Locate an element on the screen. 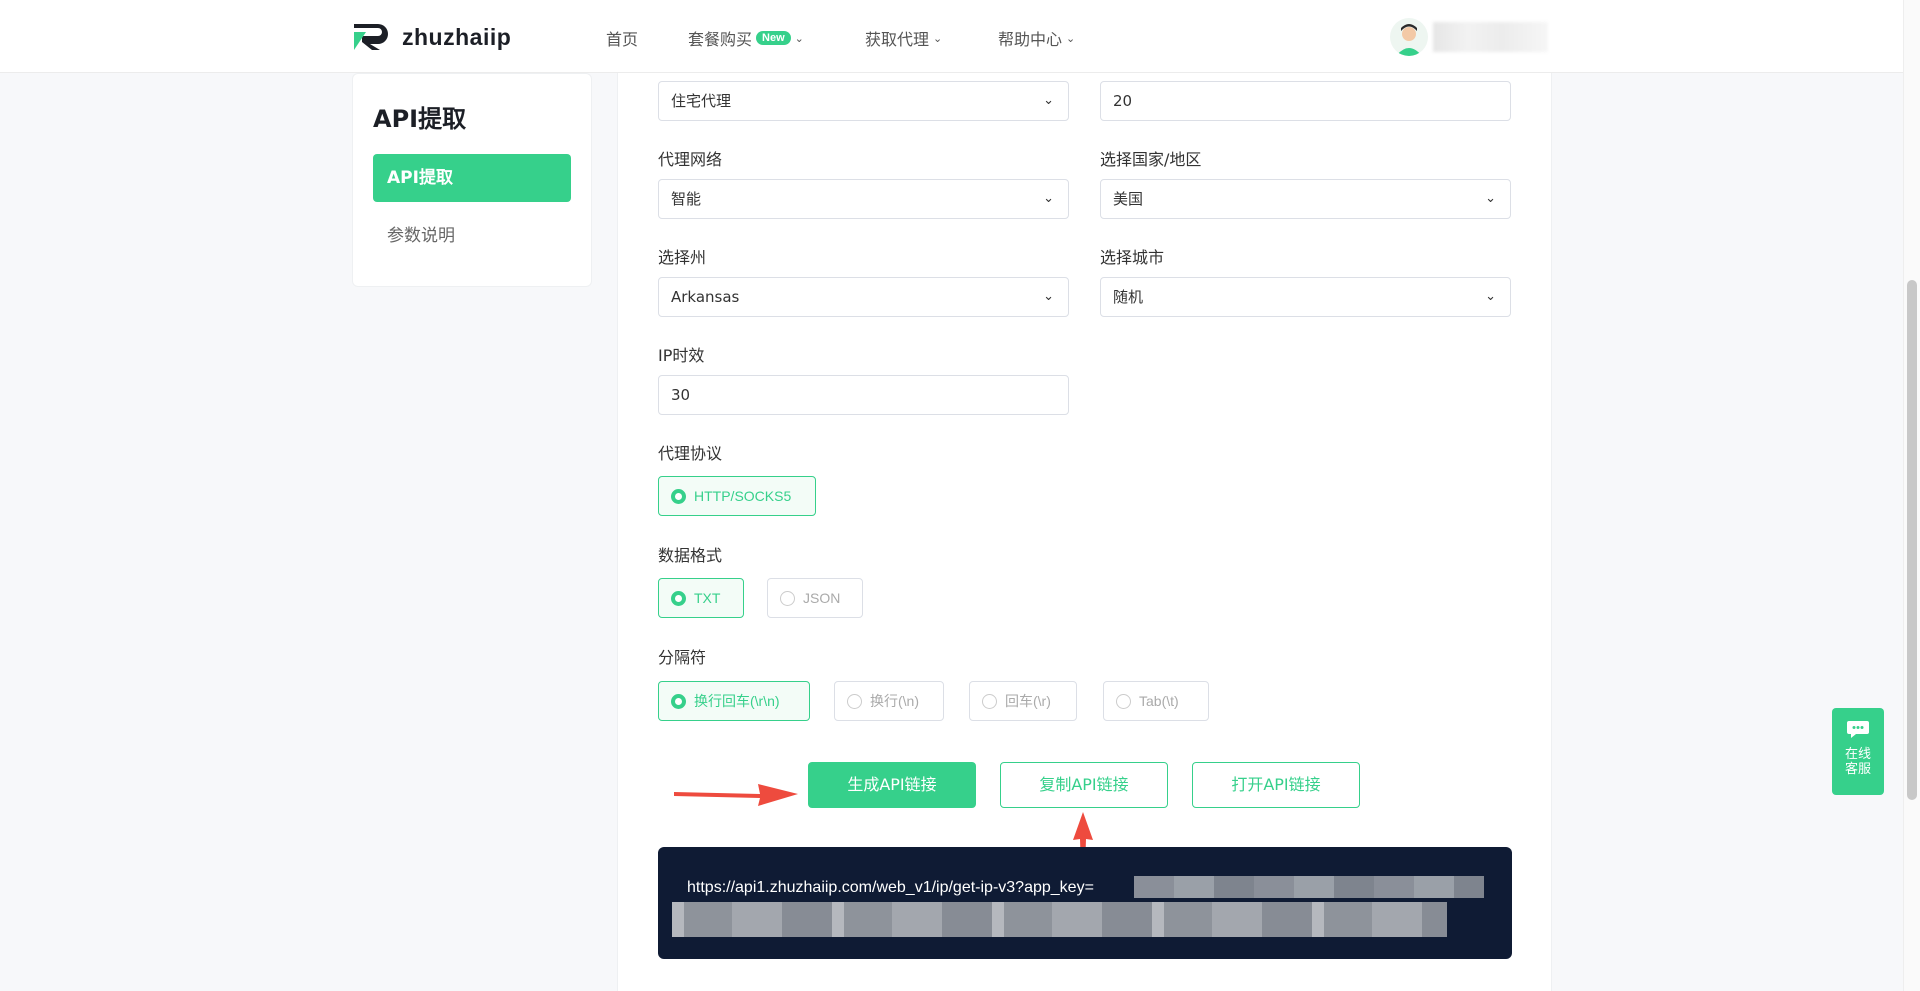 Image resolution: width=1920 pixels, height=991 pixels. online-service-button: 在线 客服 is located at coordinates (1858, 751).